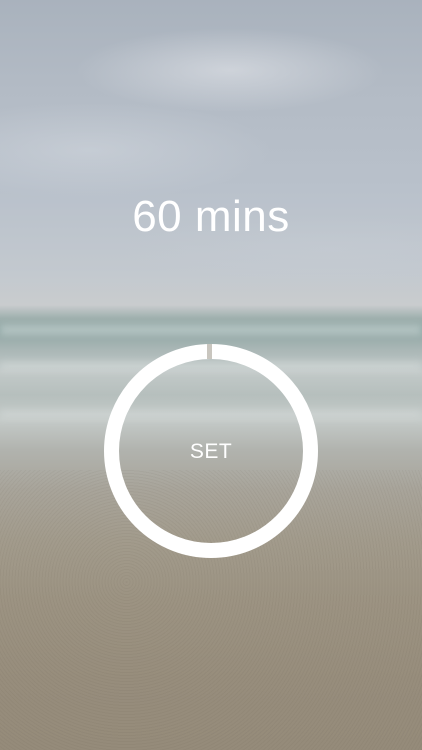 The width and height of the screenshot is (422, 750). I want to click on dial-handle, so click(209, 351).